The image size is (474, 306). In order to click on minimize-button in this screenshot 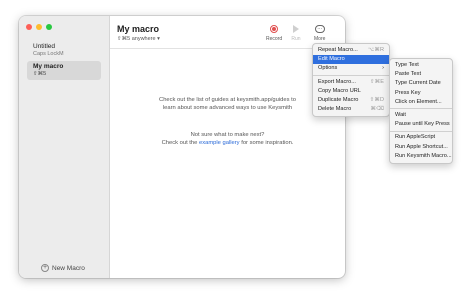, I will do `click(39, 27)`.